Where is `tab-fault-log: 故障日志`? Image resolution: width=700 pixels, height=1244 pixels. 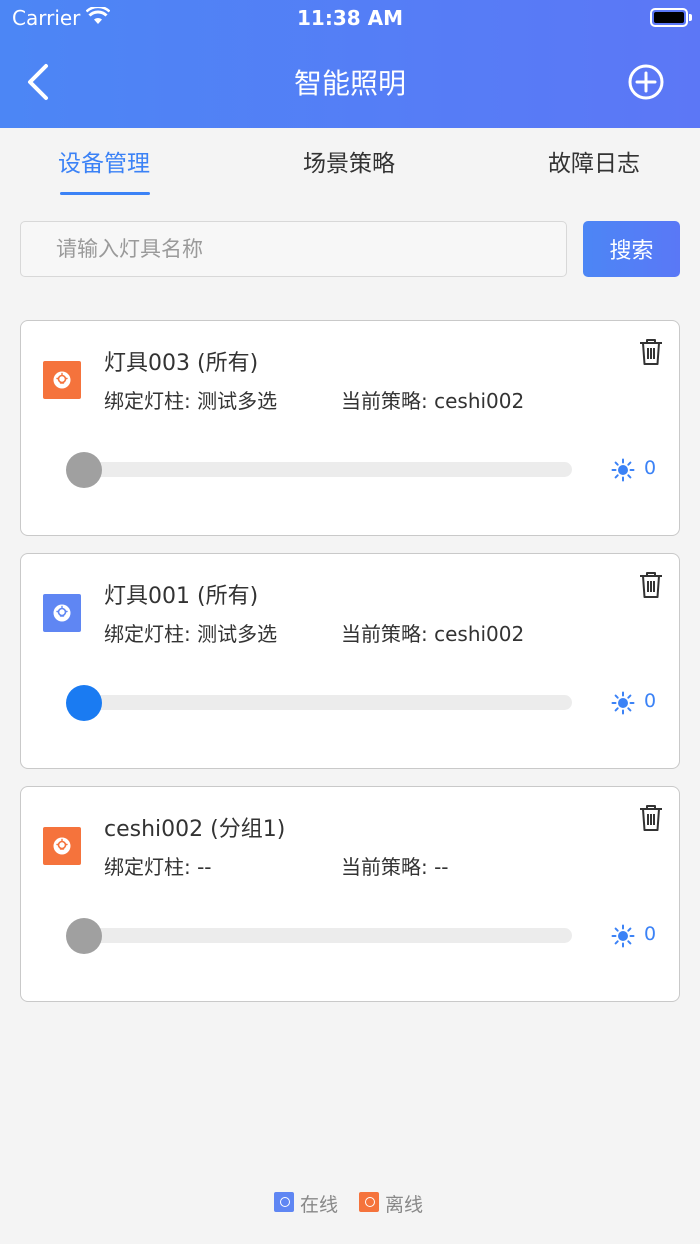 tab-fault-log: 故障日志 is located at coordinates (594, 161).